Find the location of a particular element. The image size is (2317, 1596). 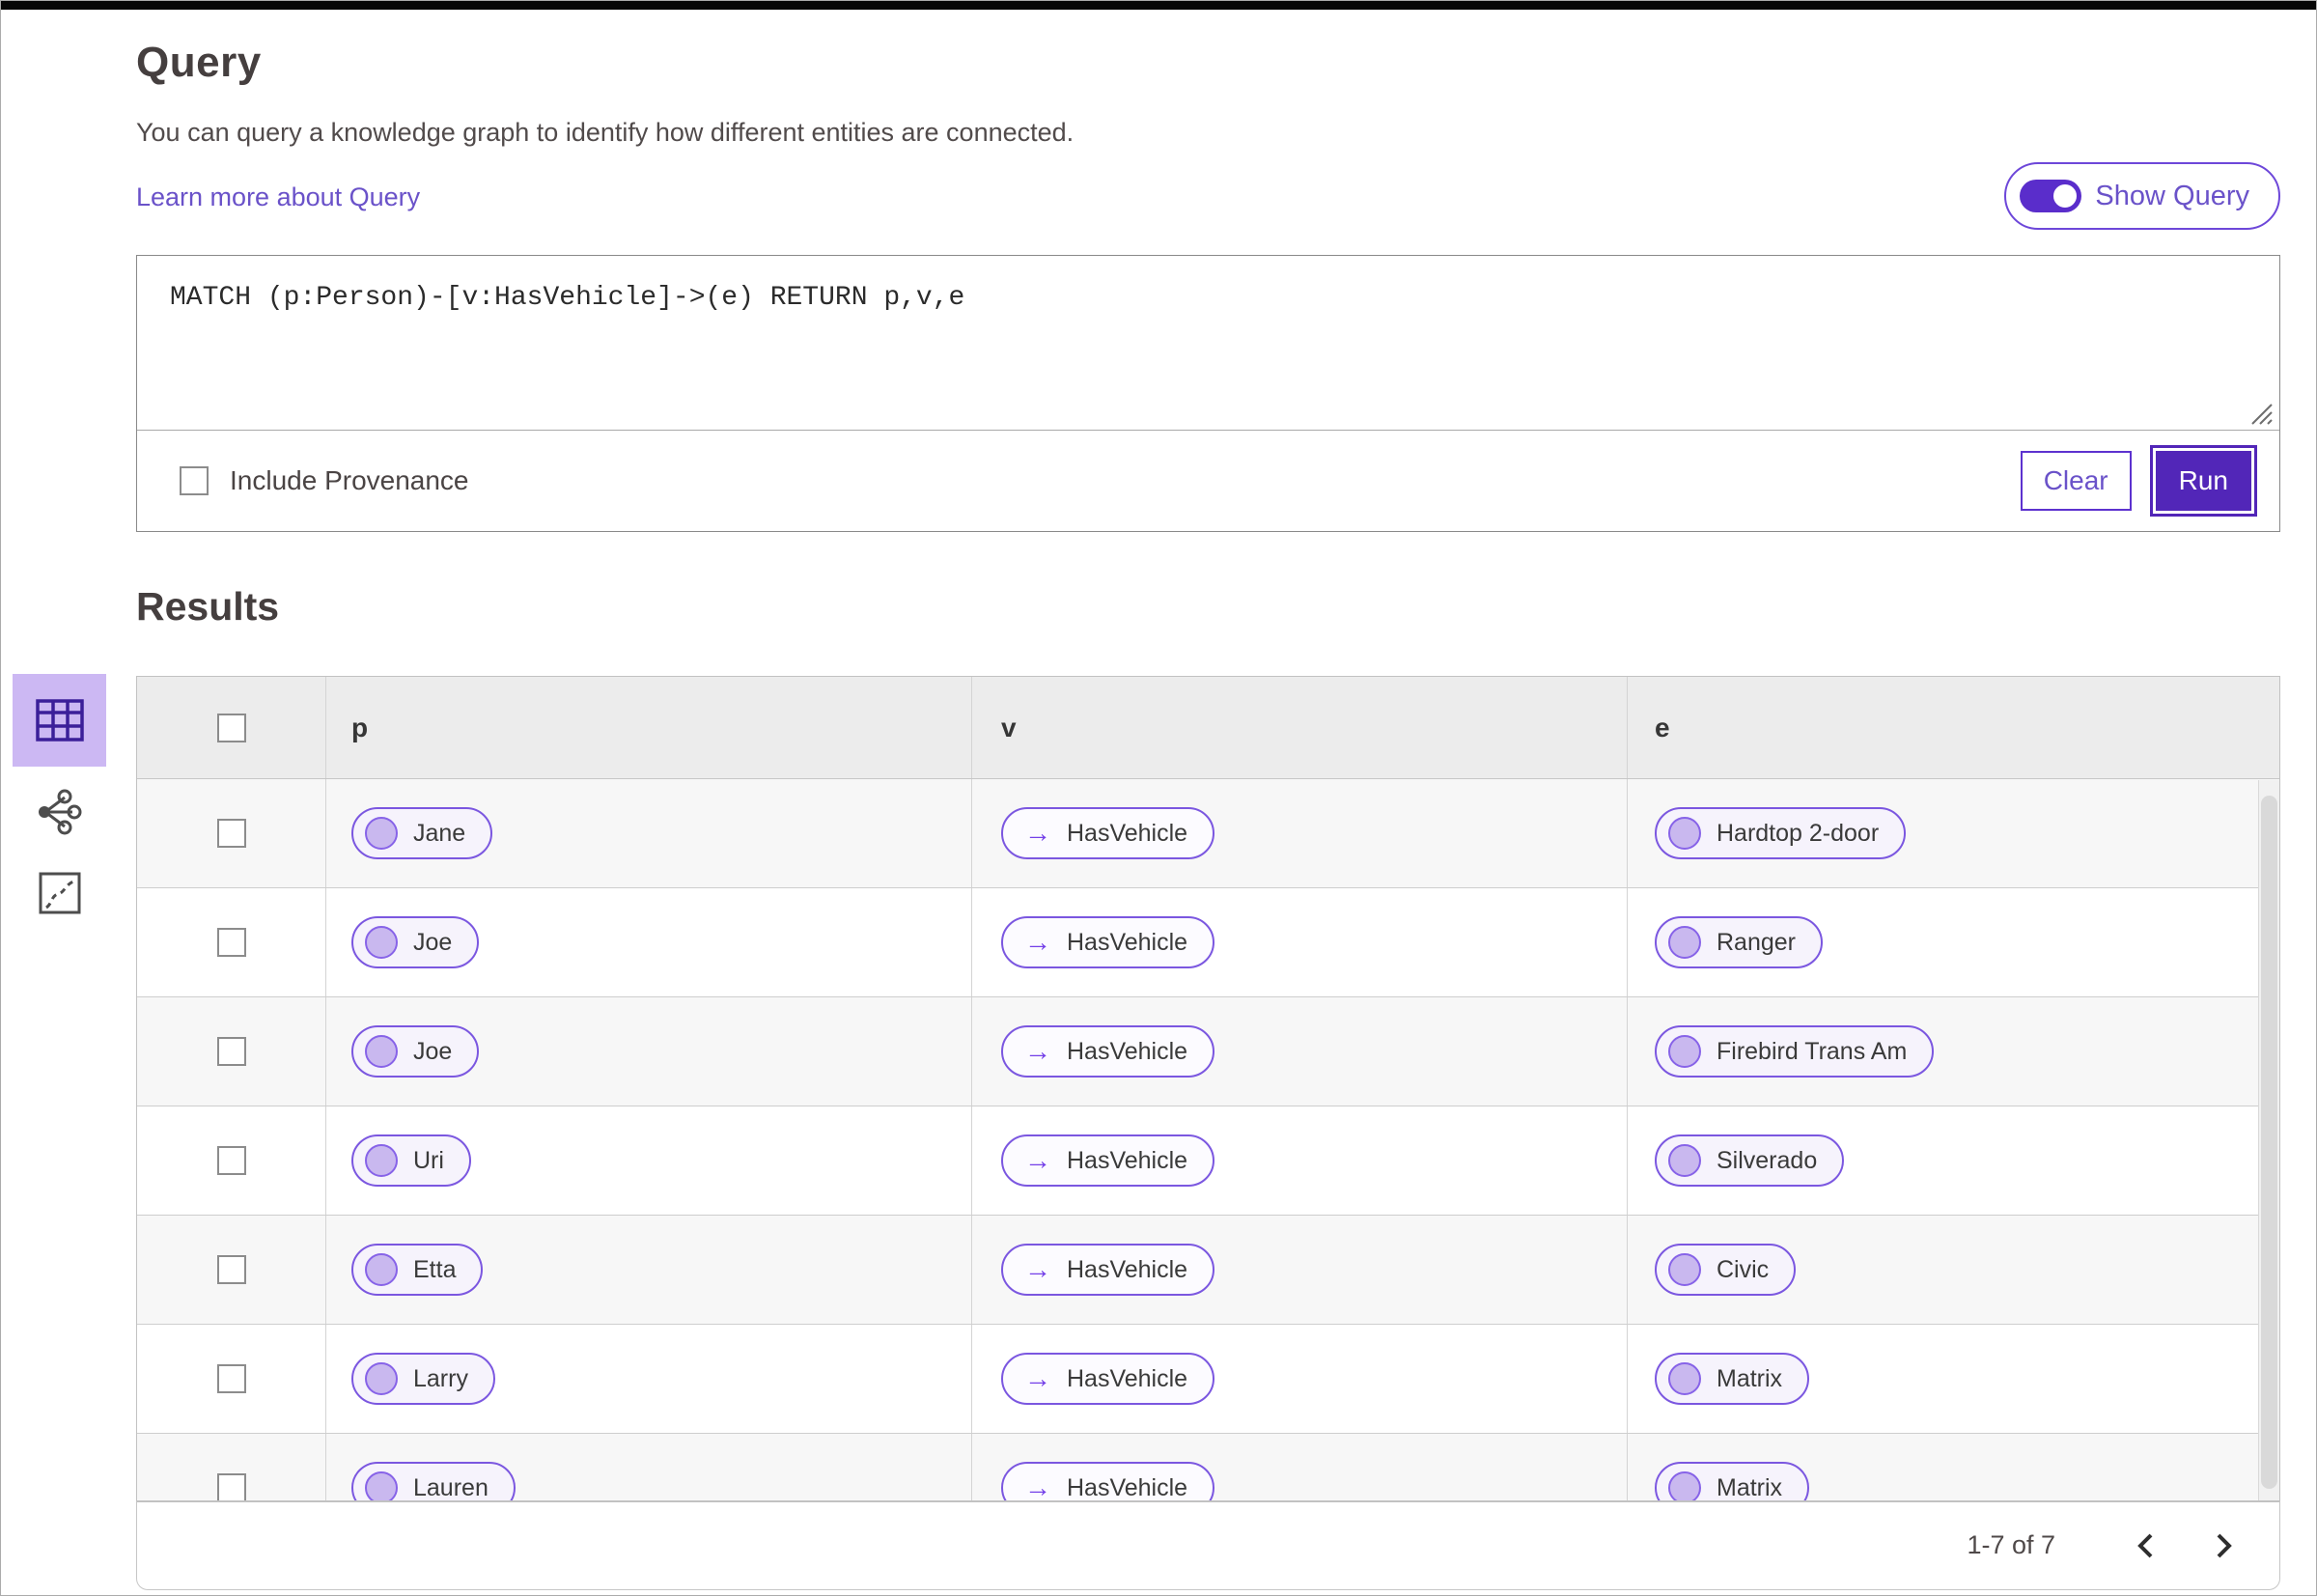

e-pill-label: Ranger is located at coordinates (1756, 942).